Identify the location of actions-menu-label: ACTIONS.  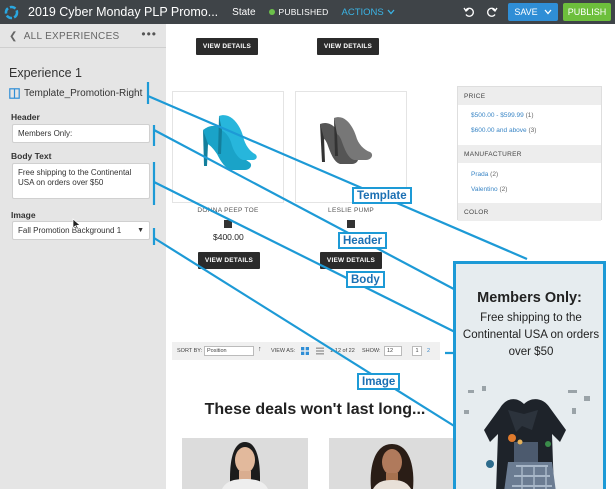
(362, 12).